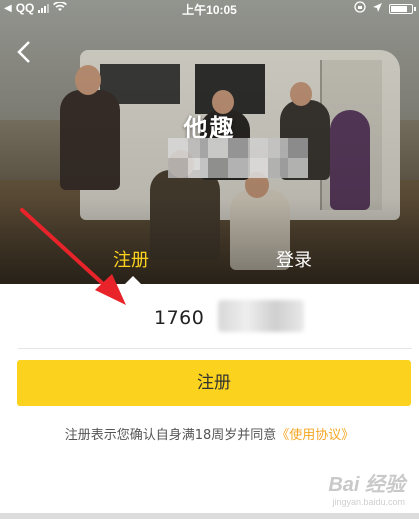 The width and height of the screenshot is (419, 519). What do you see at coordinates (179, 318) in the screenshot?
I see `phone-value: 1760` at bounding box center [179, 318].